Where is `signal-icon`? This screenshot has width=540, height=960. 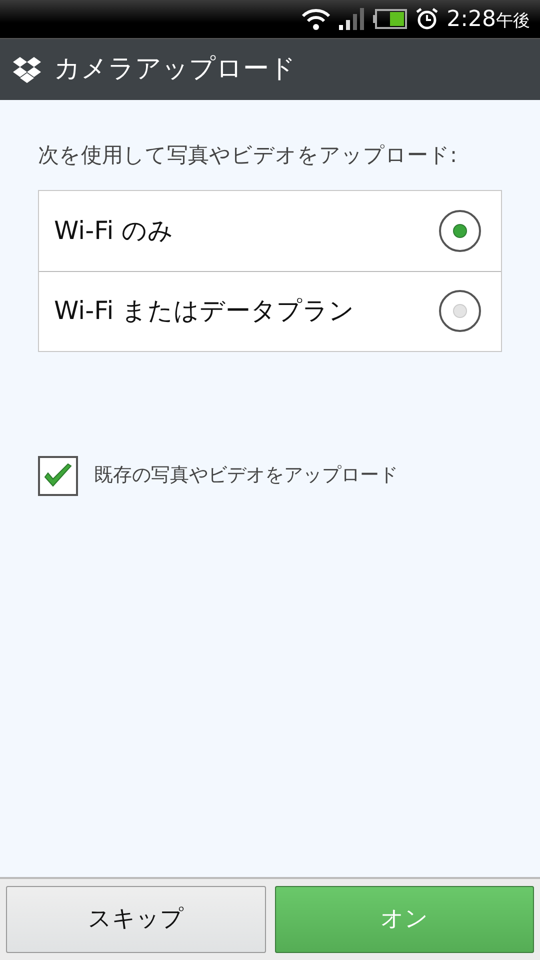
signal-icon is located at coordinates (351, 19).